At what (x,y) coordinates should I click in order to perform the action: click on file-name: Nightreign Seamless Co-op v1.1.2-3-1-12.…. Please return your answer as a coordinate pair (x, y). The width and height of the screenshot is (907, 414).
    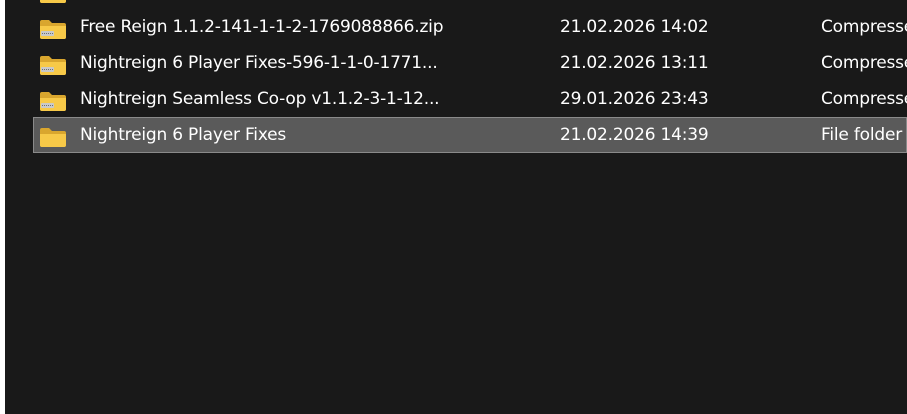
    Looking at the image, I should click on (260, 99).